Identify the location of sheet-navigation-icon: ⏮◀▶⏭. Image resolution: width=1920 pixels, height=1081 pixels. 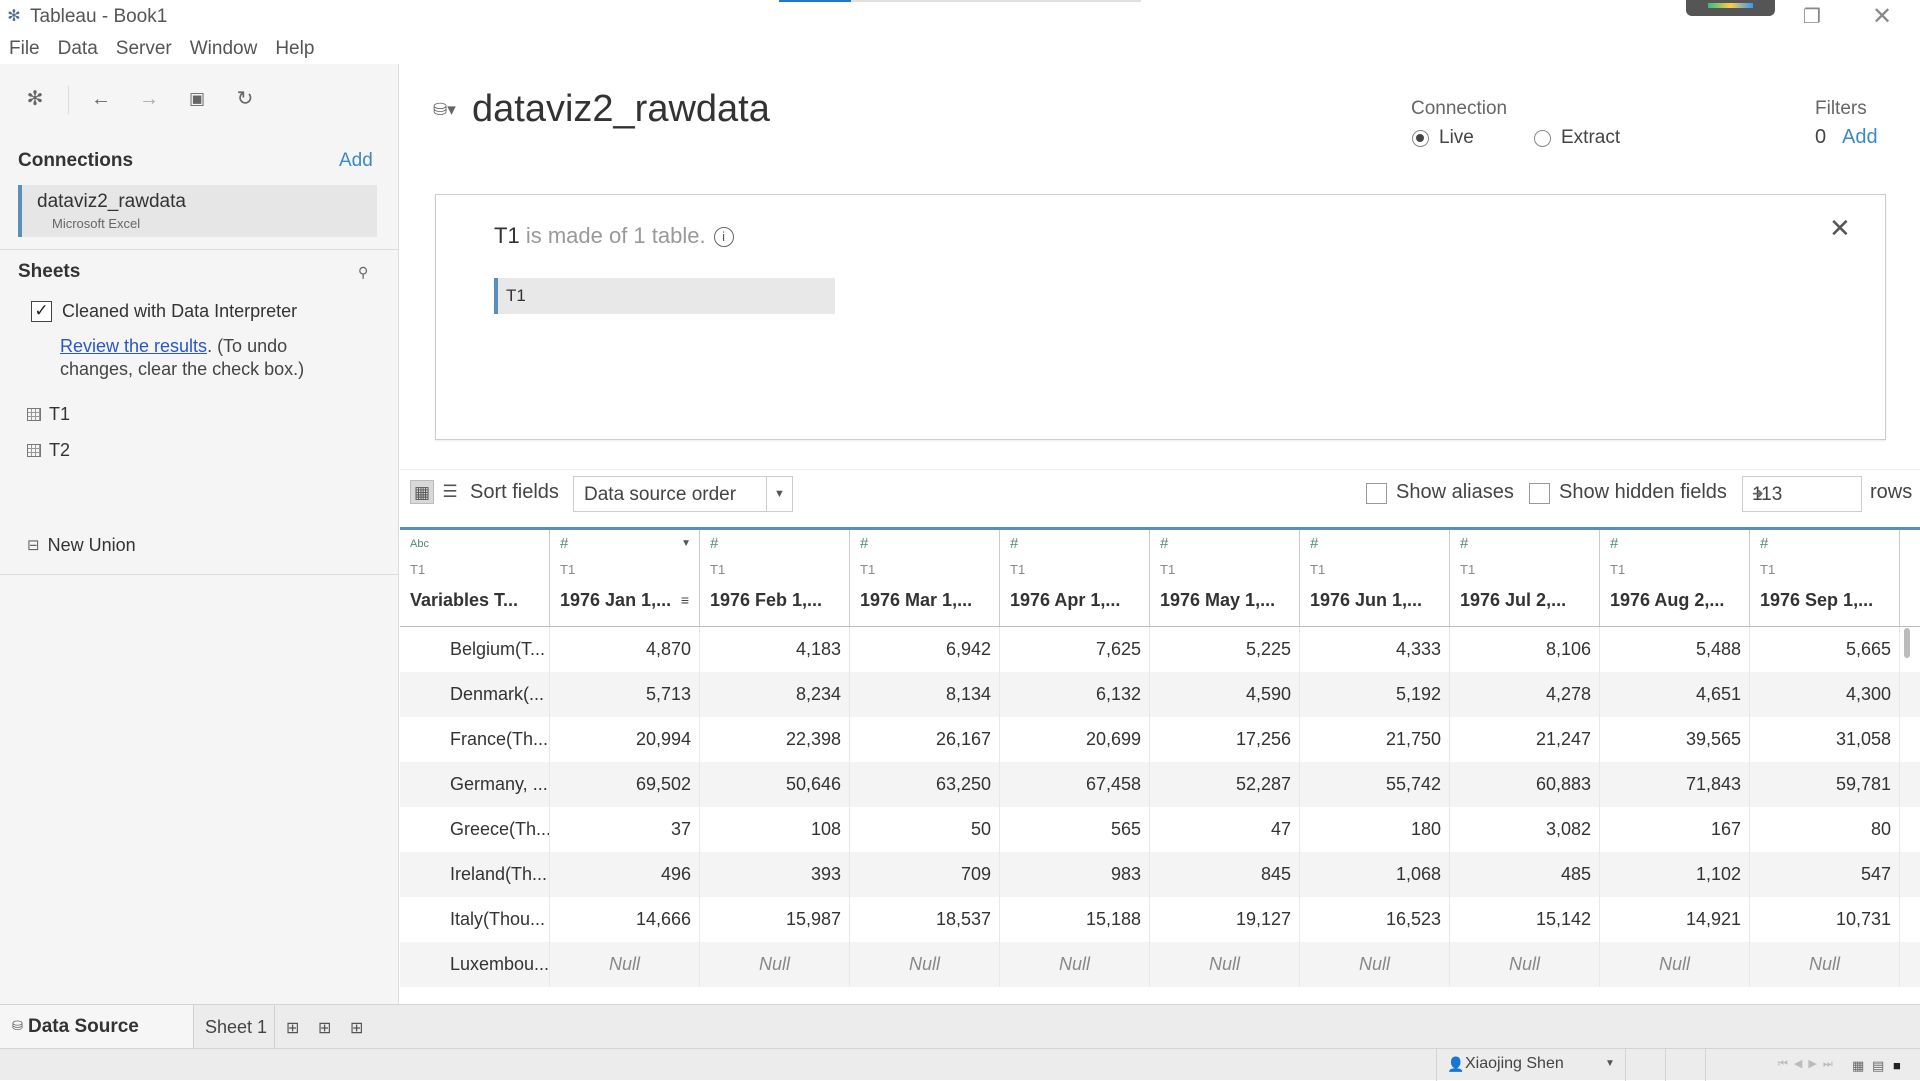
(1808, 1064).